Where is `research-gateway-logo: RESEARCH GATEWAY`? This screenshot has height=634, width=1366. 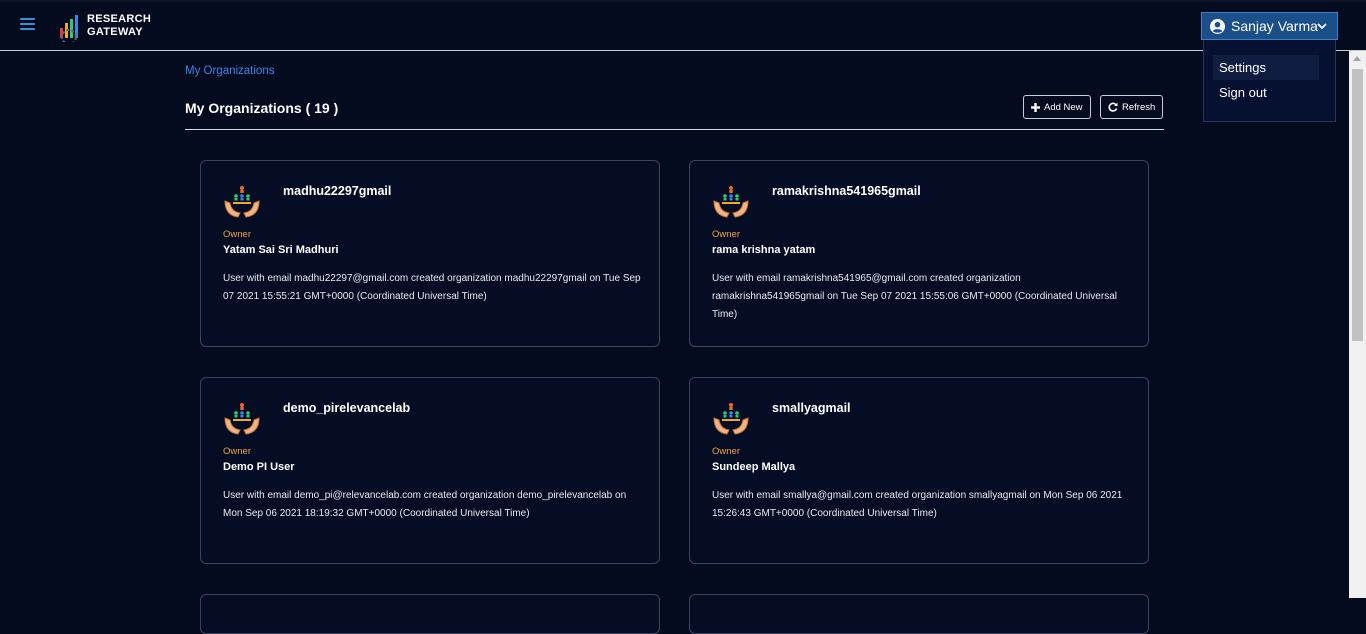 research-gateway-logo: RESEARCH GATEWAY is located at coordinates (108, 27).